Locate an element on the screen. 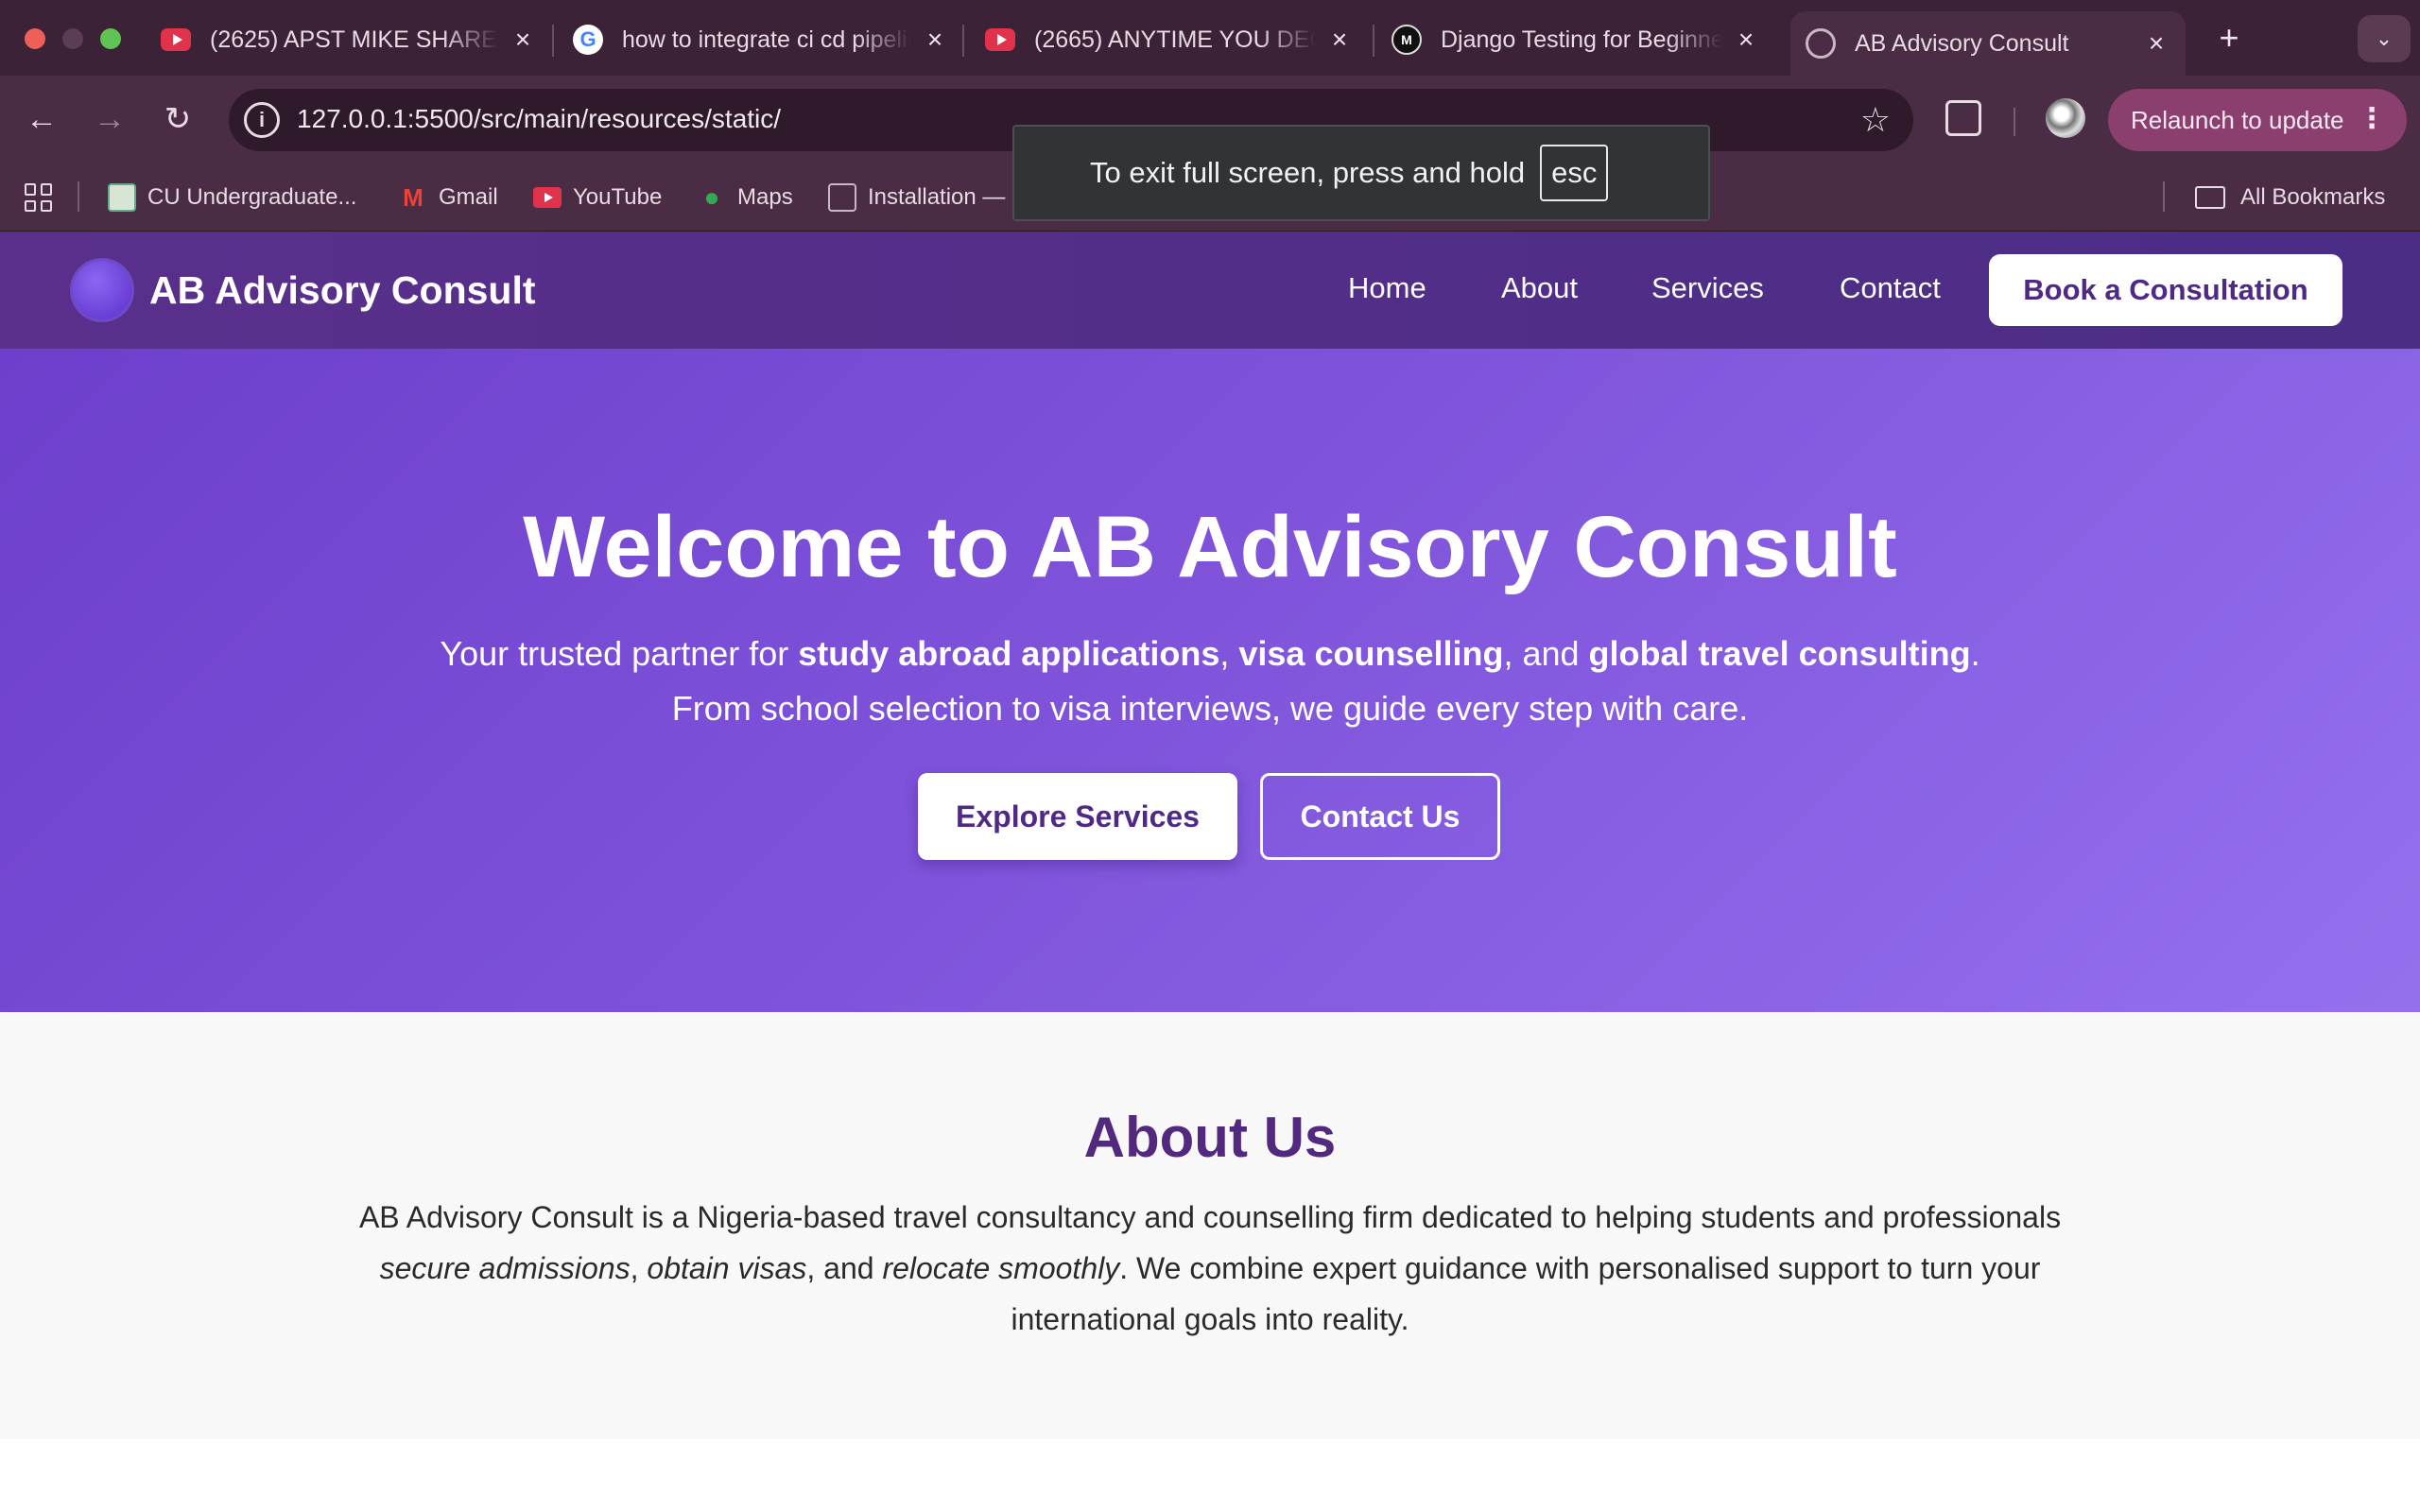 This screenshot has width=2420, height=1512. relaunch-button: Relaunch to update ⋮ is located at coordinates (2257, 120).